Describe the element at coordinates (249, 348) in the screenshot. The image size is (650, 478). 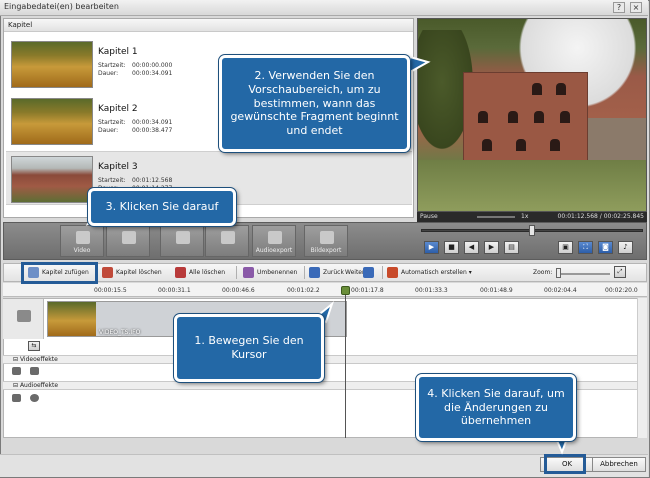
I see `callout-one: 1. Bewegen Sie den Kursor` at that location.